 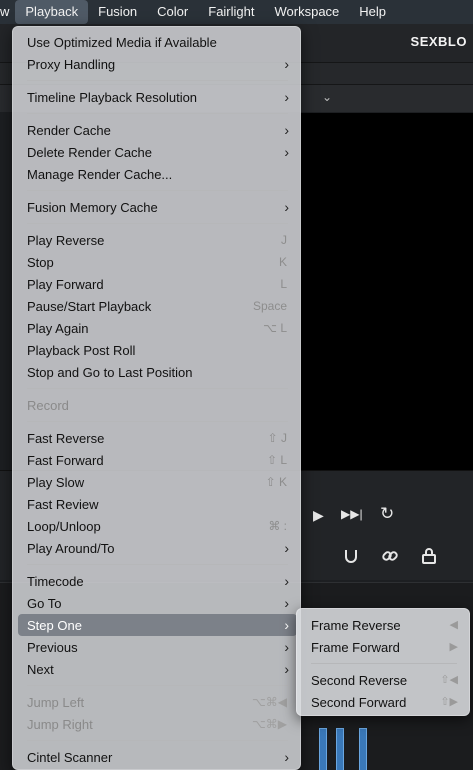 What do you see at coordinates (157, 603) in the screenshot?
I see `menu-item-go-to: Go To ›` at bounding box center [157, 603].